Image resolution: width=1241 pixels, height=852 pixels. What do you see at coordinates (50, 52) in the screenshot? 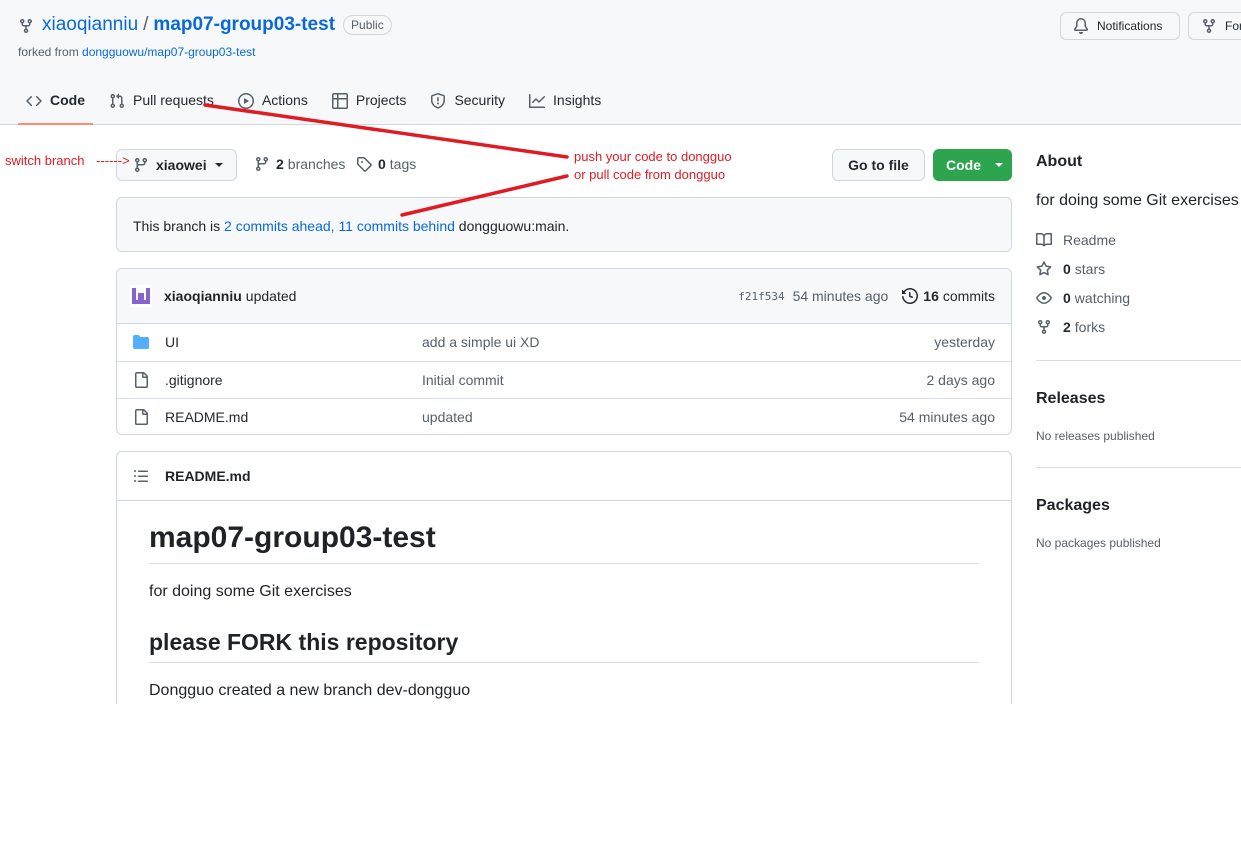
I see `forked-prefix: forked from` at bounding box center [50, 52].